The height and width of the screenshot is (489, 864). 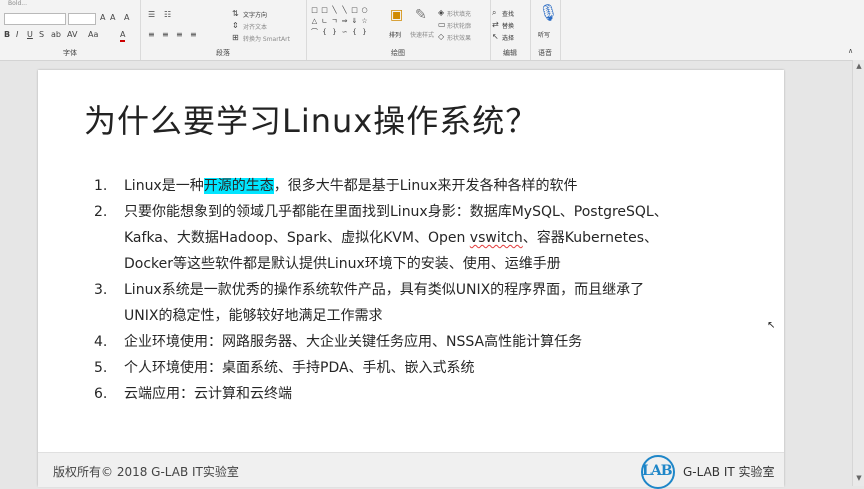 What do you see at coordinates (729, 472) in the screenshot?
I see `lab-name: G-LAB IT 实验室` at bounding box center [729, 472].